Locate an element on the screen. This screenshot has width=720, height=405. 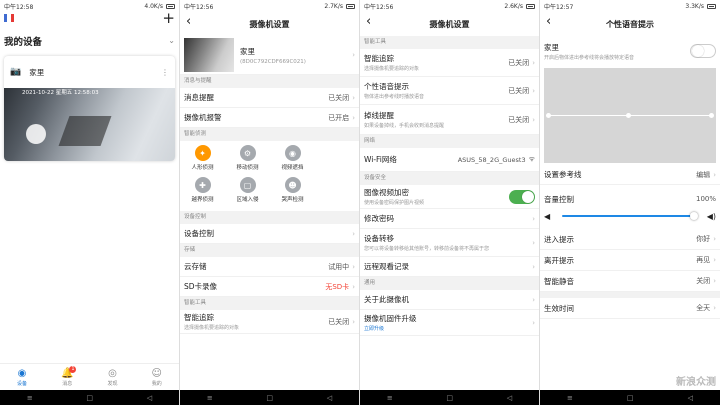
voice-toggle is located at coordinates (703, 51).